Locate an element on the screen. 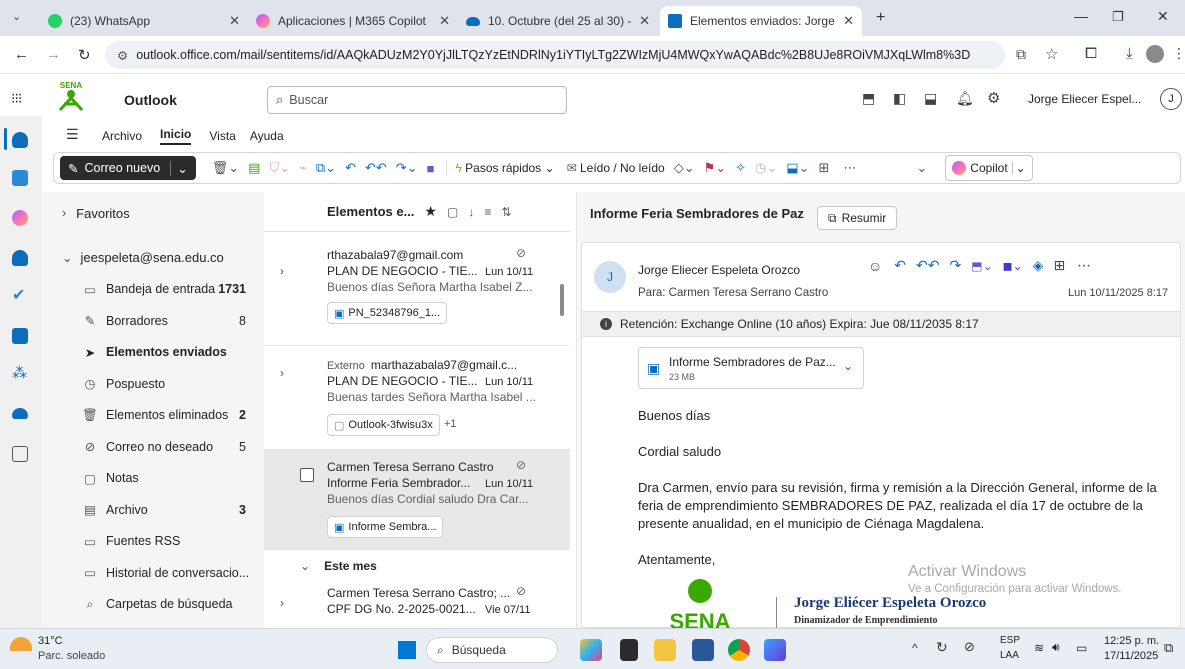  select-icon: ▢ is located at coordinates (452, 212).